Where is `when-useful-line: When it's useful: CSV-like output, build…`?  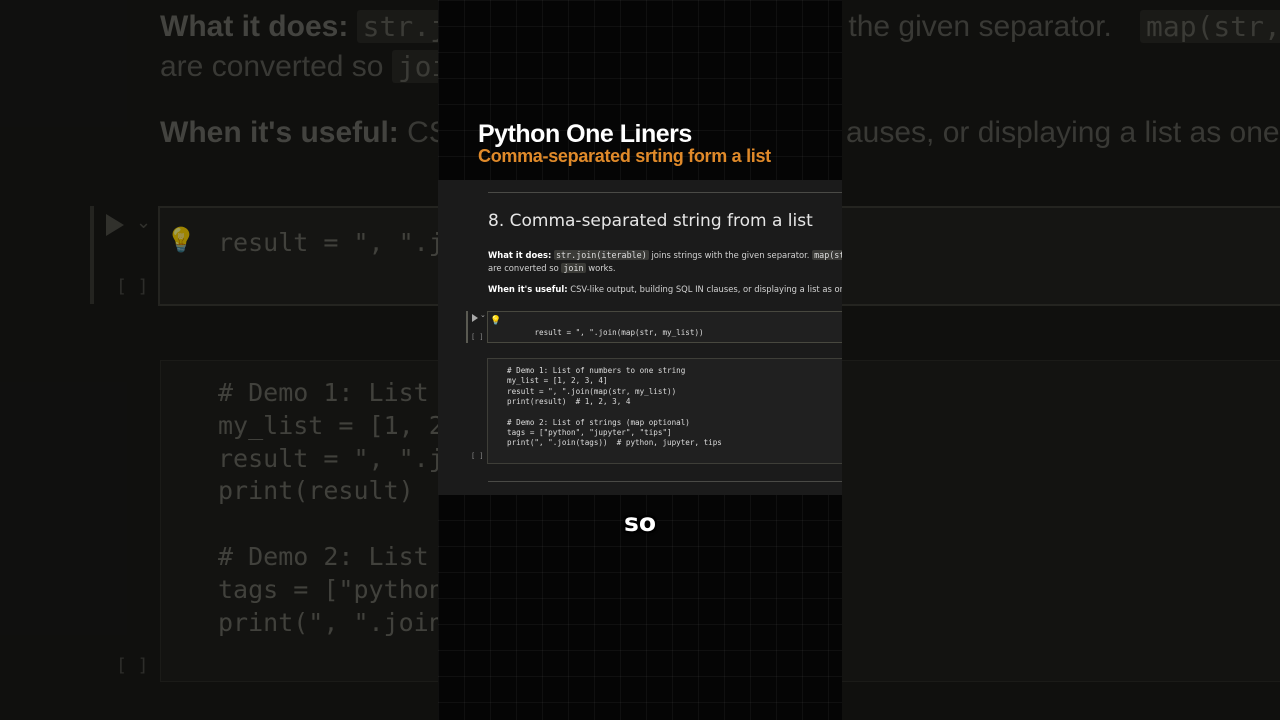 when-useful-line: When it's useful: CSV-like output, build… is located at coordinates (665, 289).